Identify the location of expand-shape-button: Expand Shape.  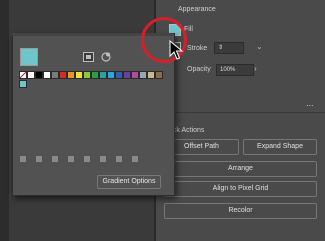
(280, 147).